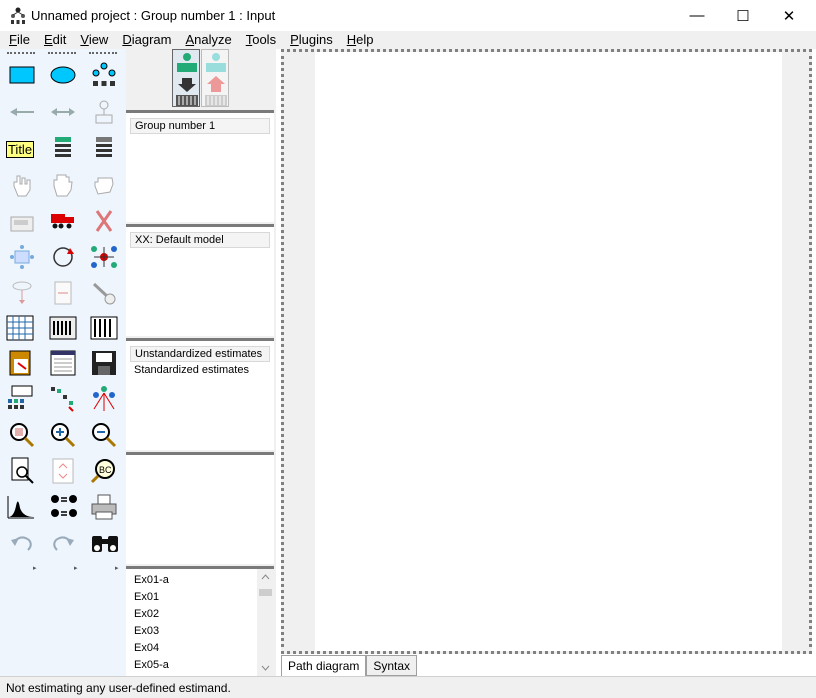 This screenshot has width=816, height=698. Describe the element at coordinates (63, 185) in the screenshot. I see `select-all-objects-icon` at that location.